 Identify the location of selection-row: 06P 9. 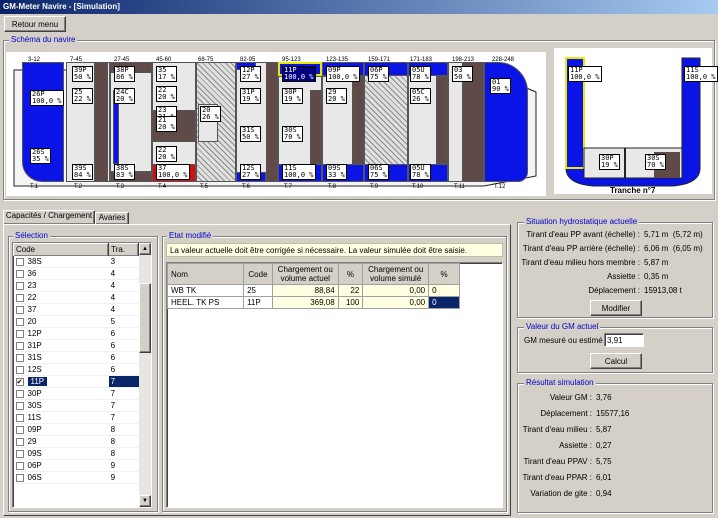
(76, 465).